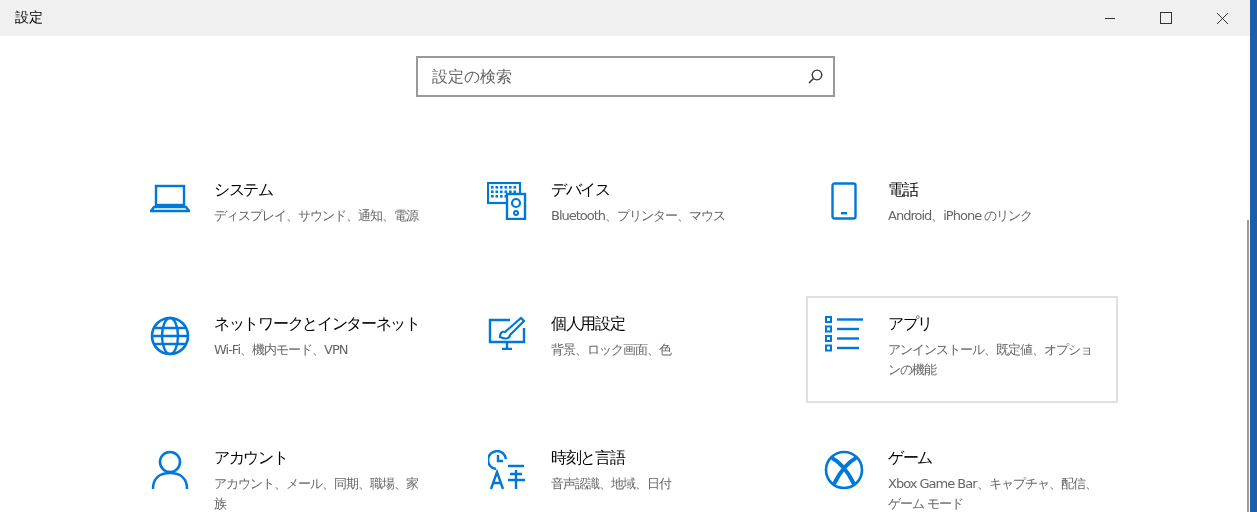 This screenshot has width=1257, height=512. I want to click on settings-tile: アプリ アンインストール、既定値、オプションの機能, so click(962, 349).